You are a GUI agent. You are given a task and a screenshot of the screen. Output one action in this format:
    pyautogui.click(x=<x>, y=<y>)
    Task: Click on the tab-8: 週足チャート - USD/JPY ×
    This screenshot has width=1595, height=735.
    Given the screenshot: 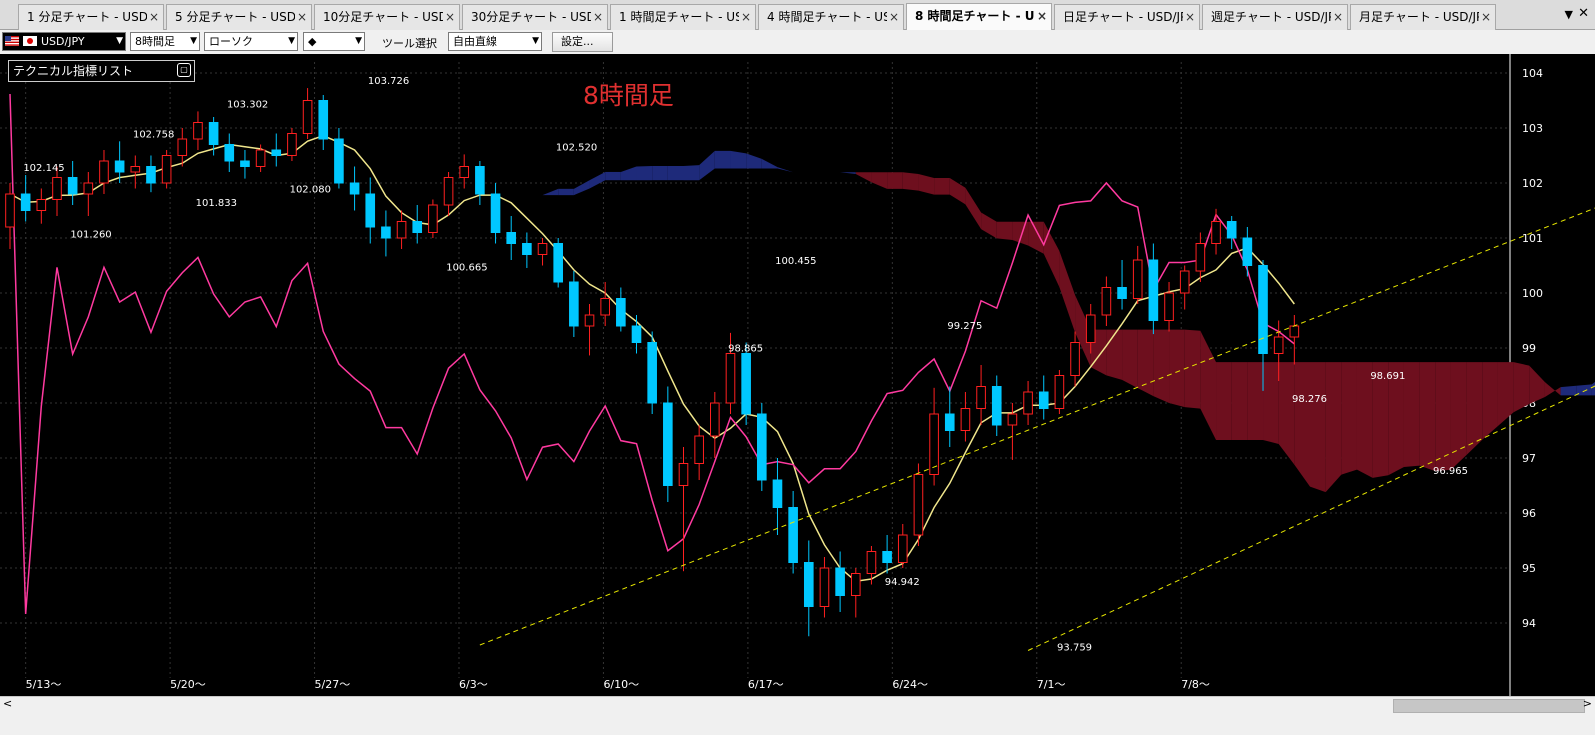 What is the action you would take?
    pyautogui.click(x=1275, y=17)
    